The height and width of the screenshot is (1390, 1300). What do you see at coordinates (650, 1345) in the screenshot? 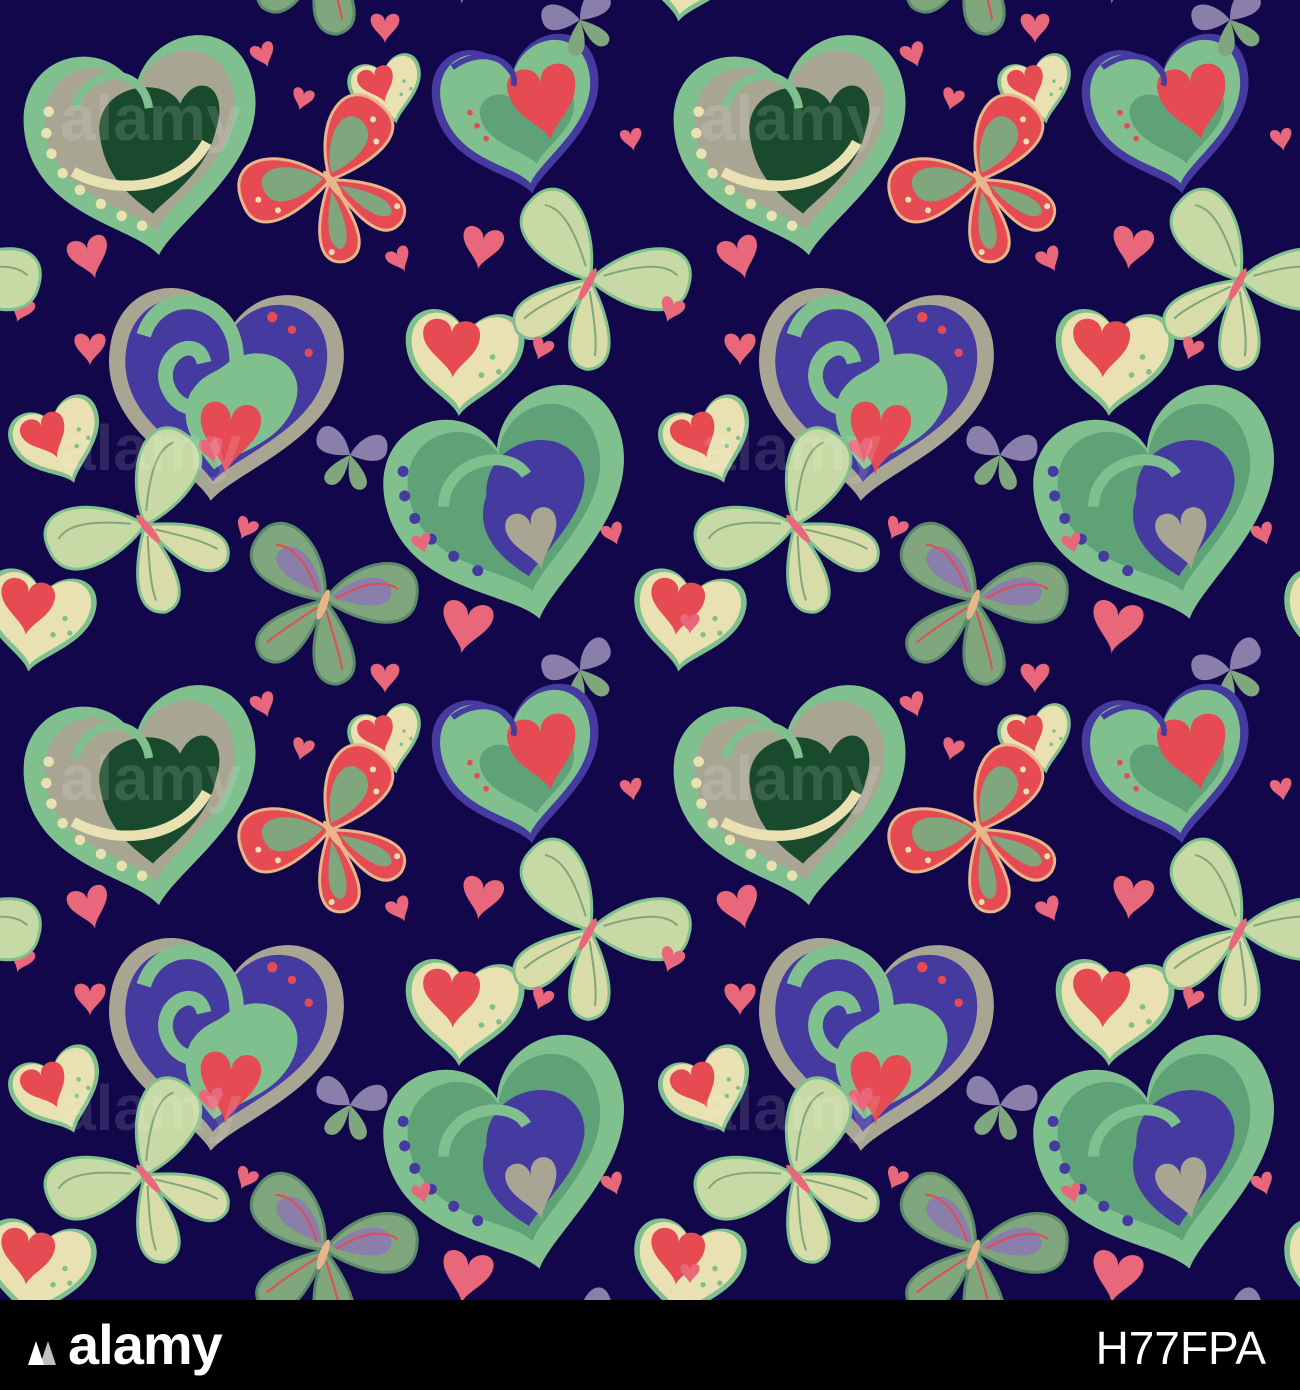
I see `stock-footer-bar: alamy H77FPA` at bounding box center [650, 1345].